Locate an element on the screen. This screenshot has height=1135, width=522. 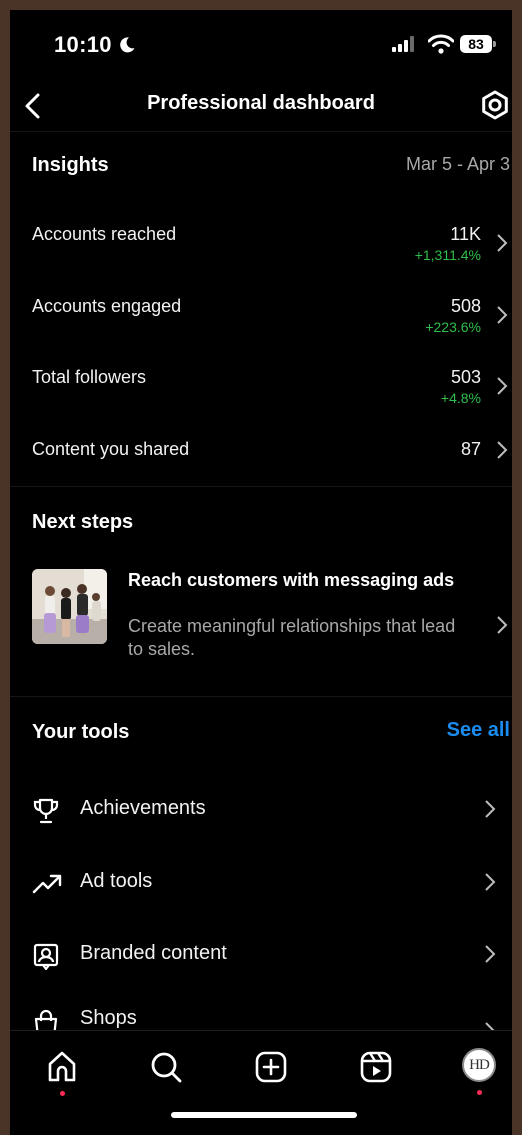
home-icon is located at coordinates (62, 1067).